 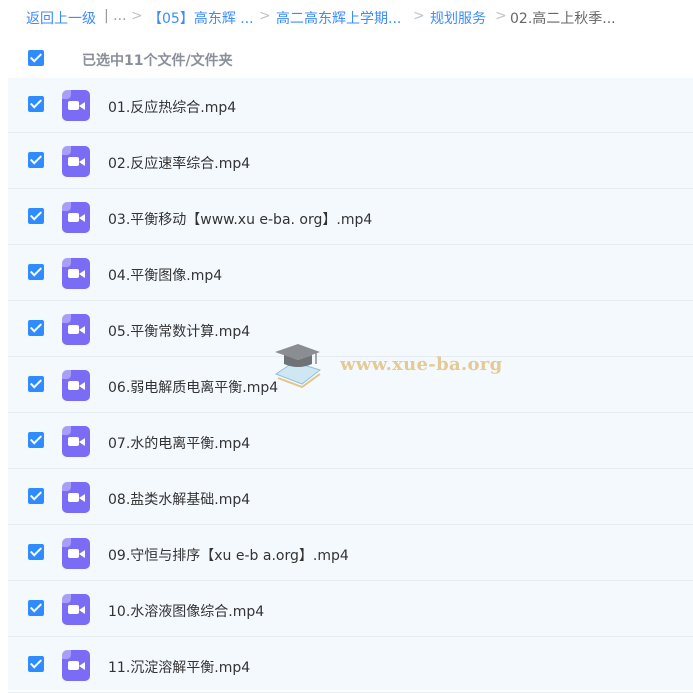 What do you see at coordinates (350, 329) in the screenshot?
I see `file-row: 05.平衡常数计算.mp4` at bounding box center [350, 329].